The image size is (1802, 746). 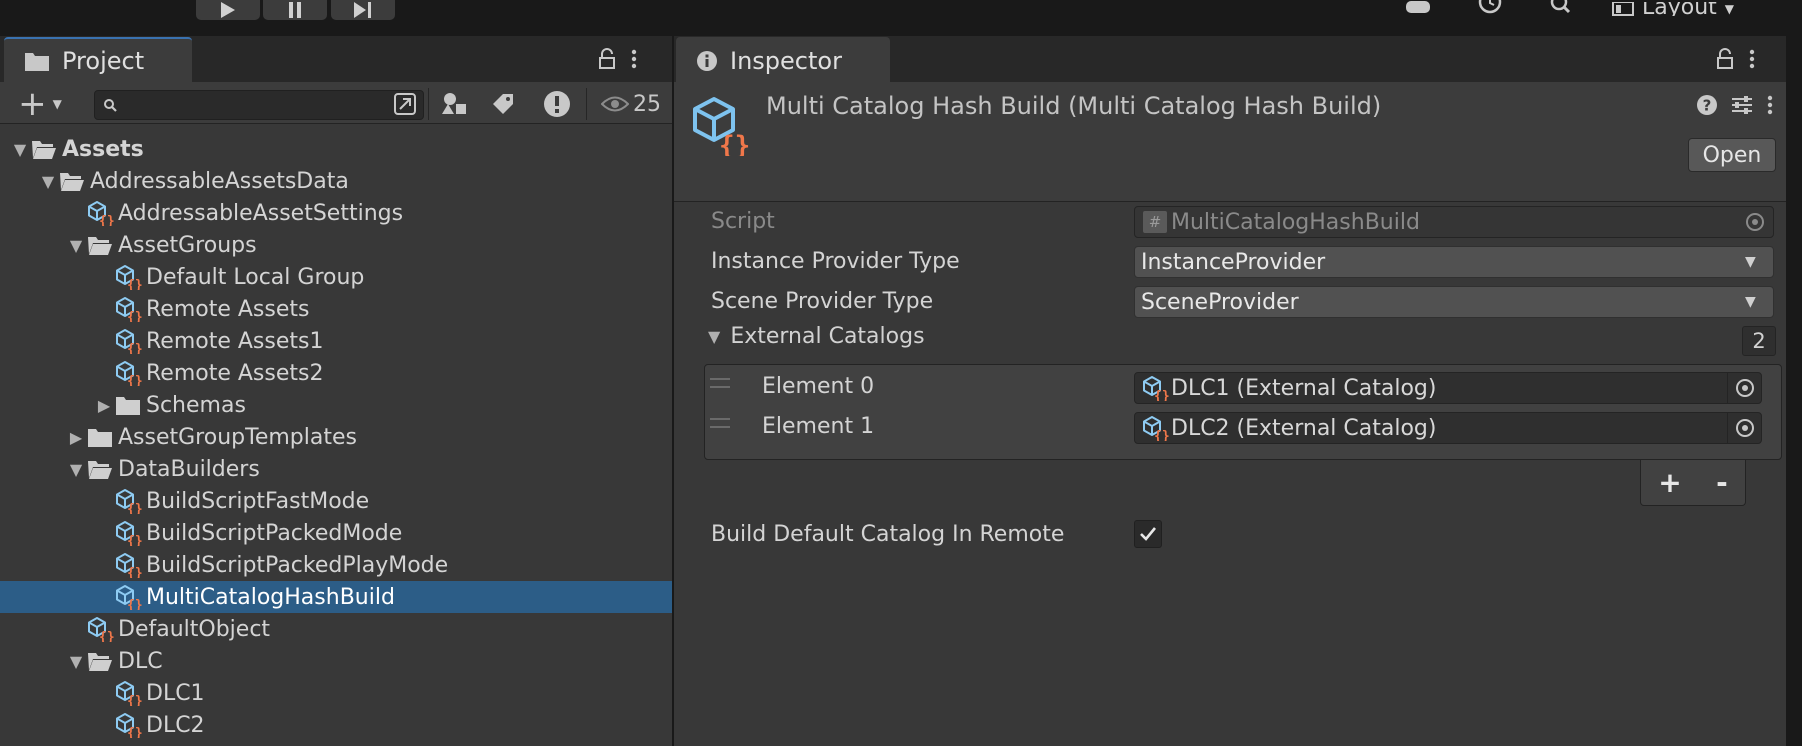 What do you see at coordinates (336, 629) in the screenshot?
I see `tree-item: {} DefaultObject` at bounding box center [336, 629].